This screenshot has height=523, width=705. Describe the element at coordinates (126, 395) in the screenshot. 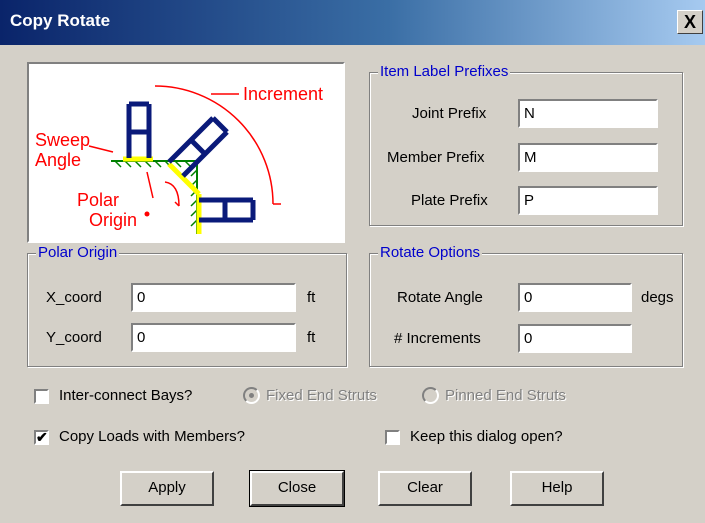

I see `interconnect-bays-label: Inter-connect Bays?` at that location.